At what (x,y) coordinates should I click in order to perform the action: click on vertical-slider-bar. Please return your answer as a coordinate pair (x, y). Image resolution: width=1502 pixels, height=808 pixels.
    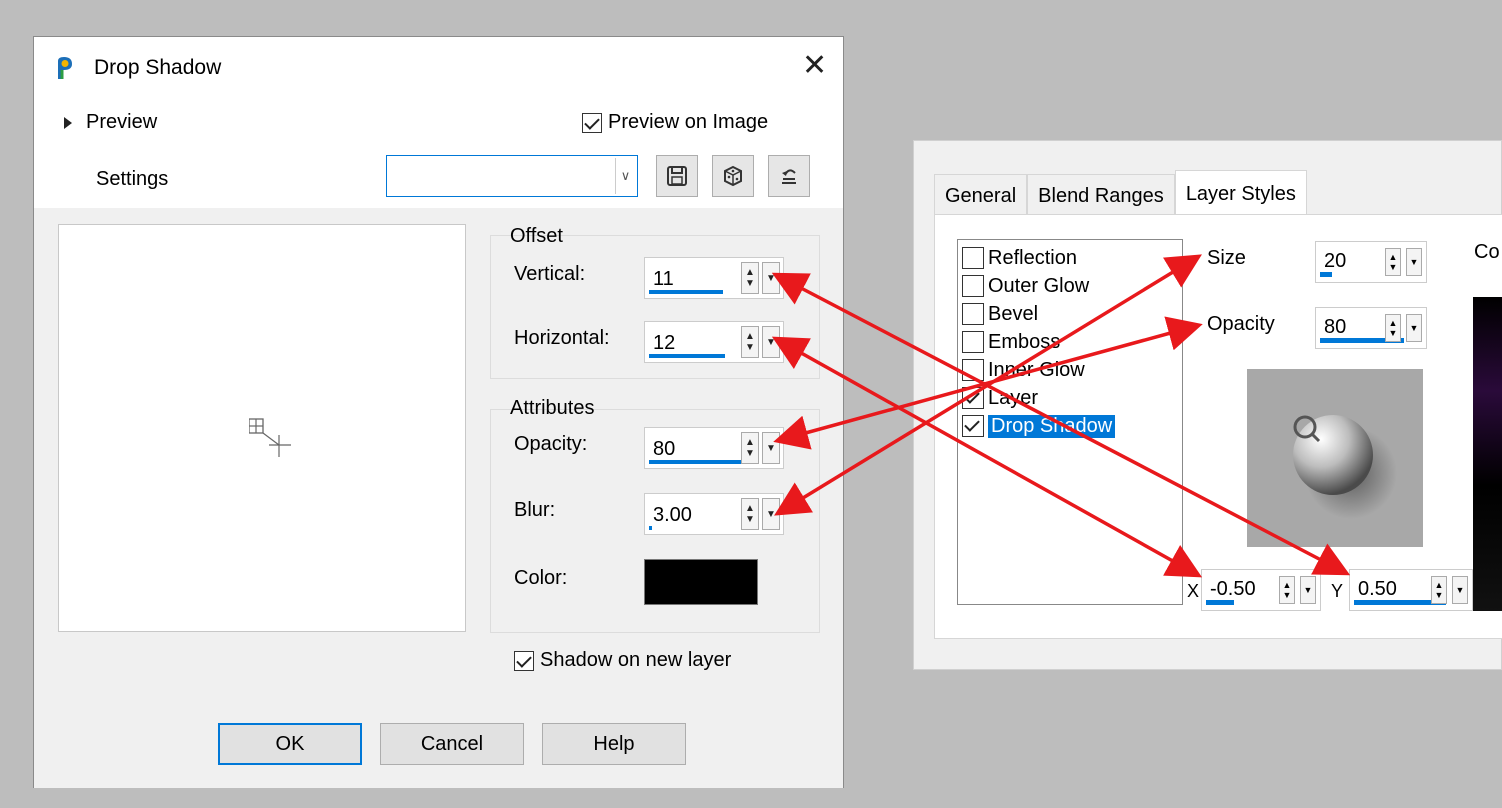
    Looking at the image, I should click on (686, 292).